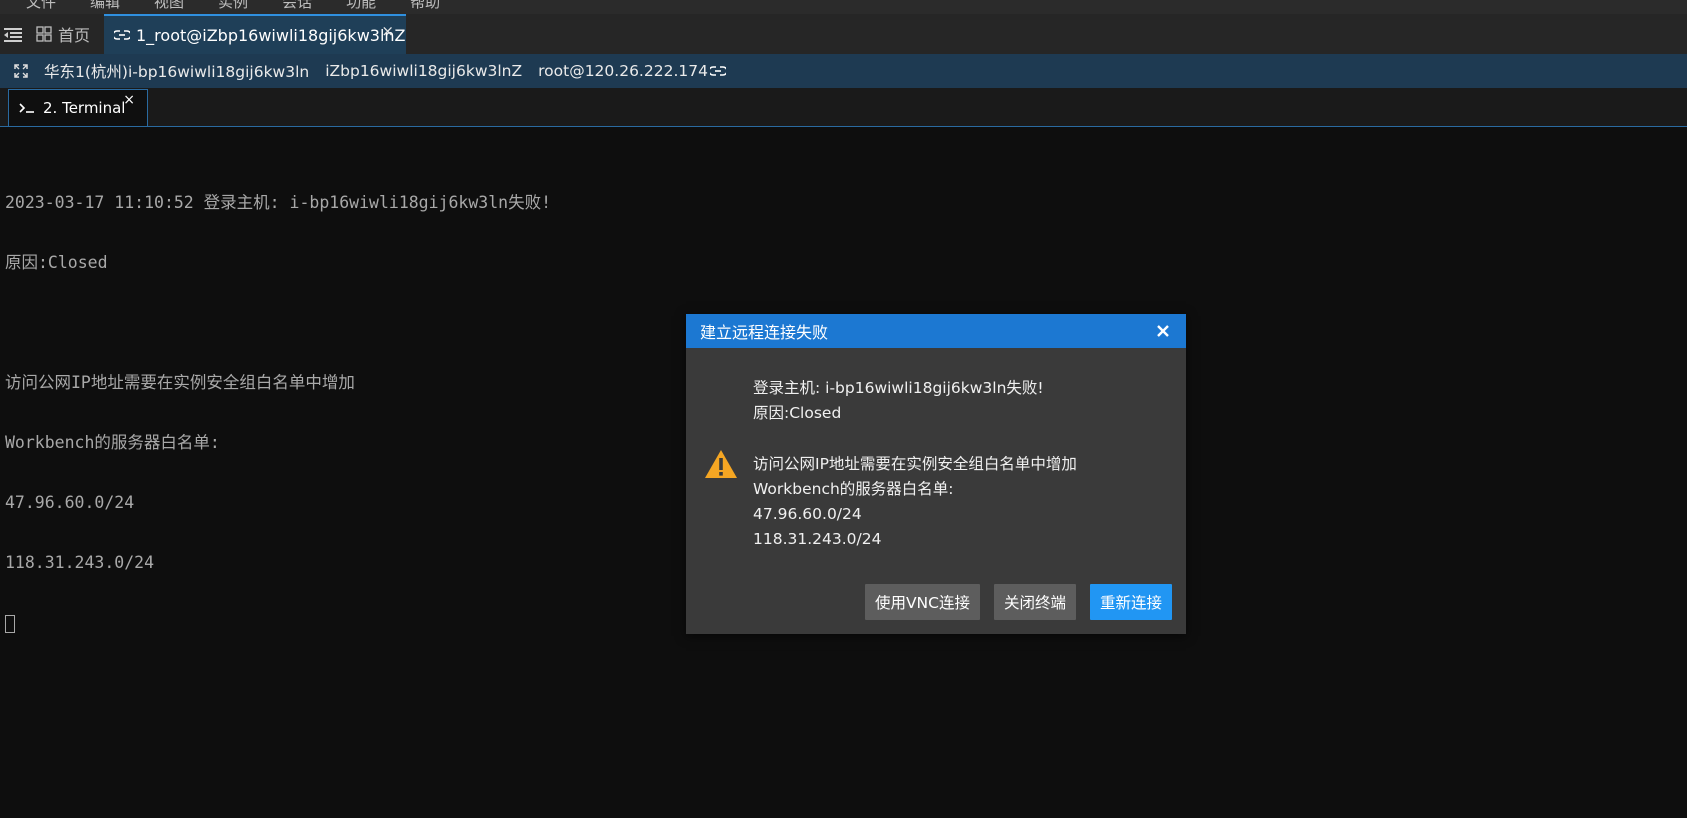 Image resolution: width=1687 pixels, height=818 pixels. What do you see at coordinates (74, 35) in the screenshot?
I see `tab-home-label: 首页` at bounding box center [74, 35].